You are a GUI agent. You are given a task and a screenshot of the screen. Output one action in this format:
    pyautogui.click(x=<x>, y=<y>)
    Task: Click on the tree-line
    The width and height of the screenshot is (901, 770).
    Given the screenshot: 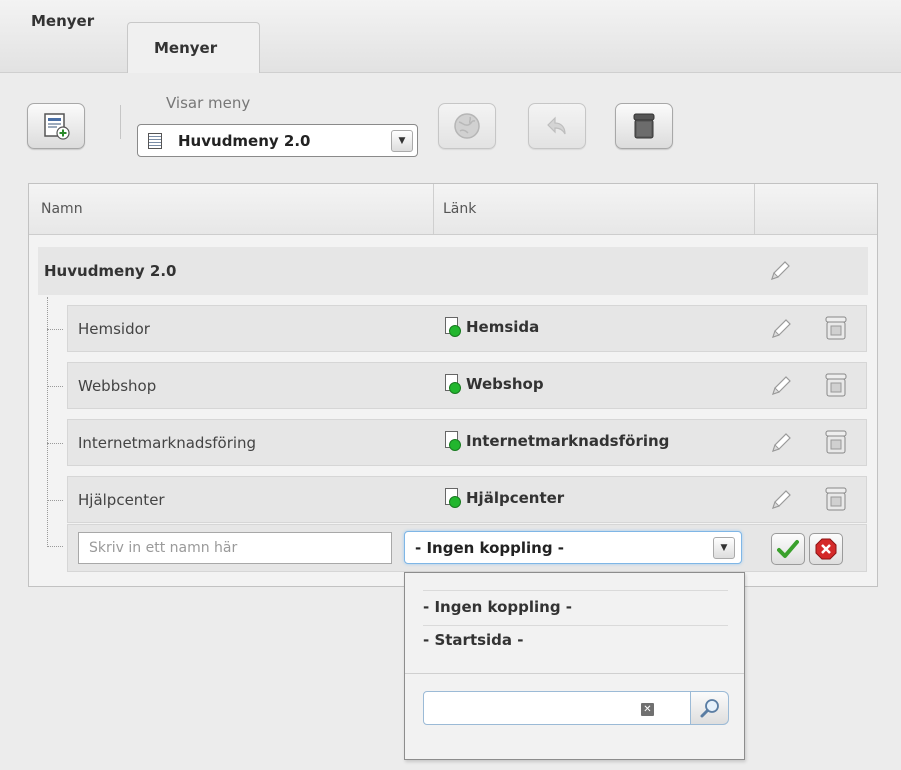 What is the action you would take?
    pyautogui.click(x=47, y=421)
    